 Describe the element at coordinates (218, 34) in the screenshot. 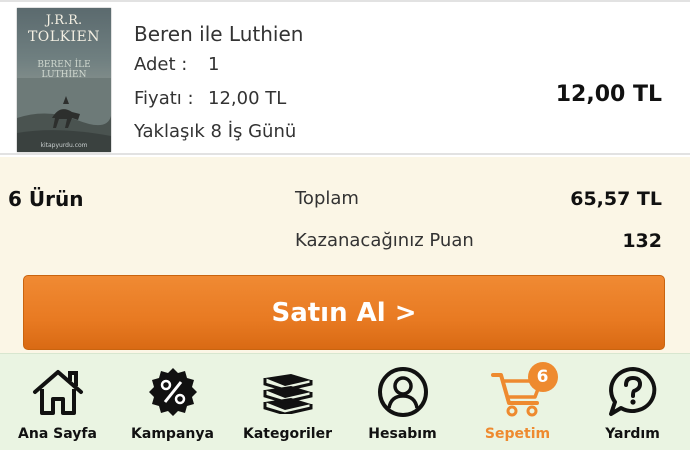

I see `product-name: Beren ile Luthien` at that location.